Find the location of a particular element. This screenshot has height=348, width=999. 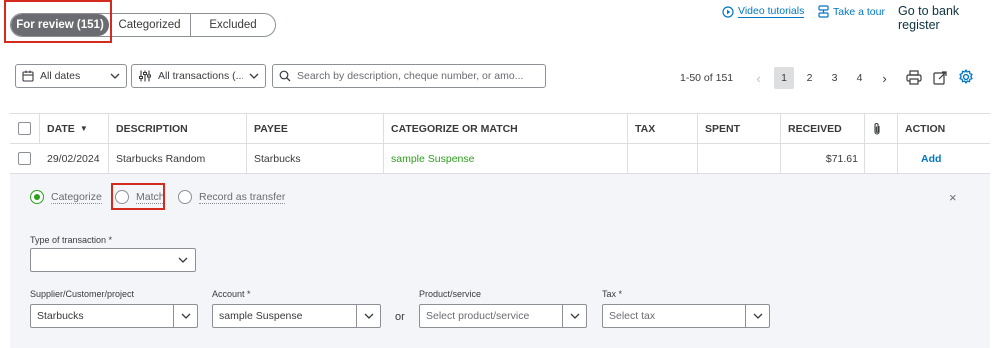

video-tutorials-label: Video tutorials is located at coordinates (771, 11).